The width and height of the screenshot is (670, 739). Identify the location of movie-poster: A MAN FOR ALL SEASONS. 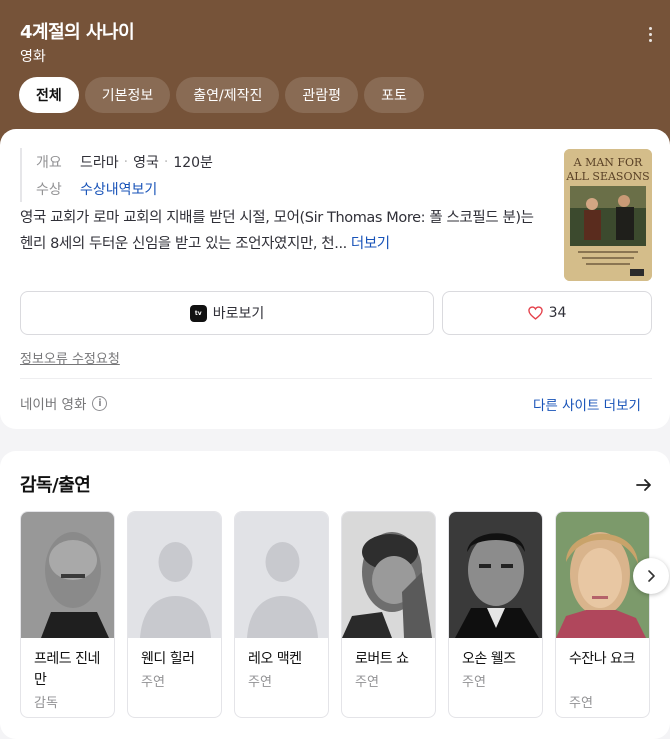
(608, 215).